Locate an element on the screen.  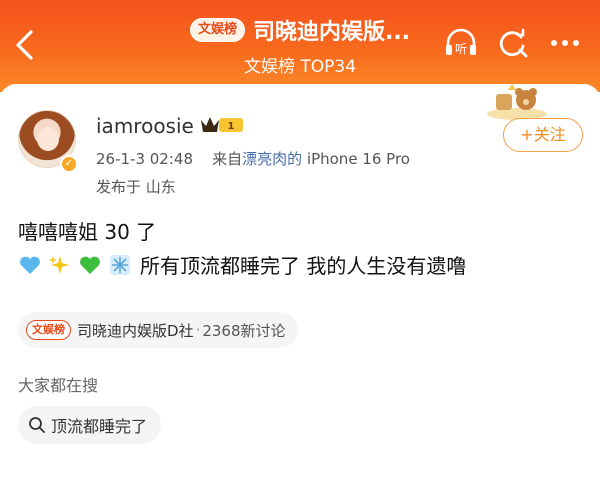
snowflake-icon is located at coordinates (120, 265).